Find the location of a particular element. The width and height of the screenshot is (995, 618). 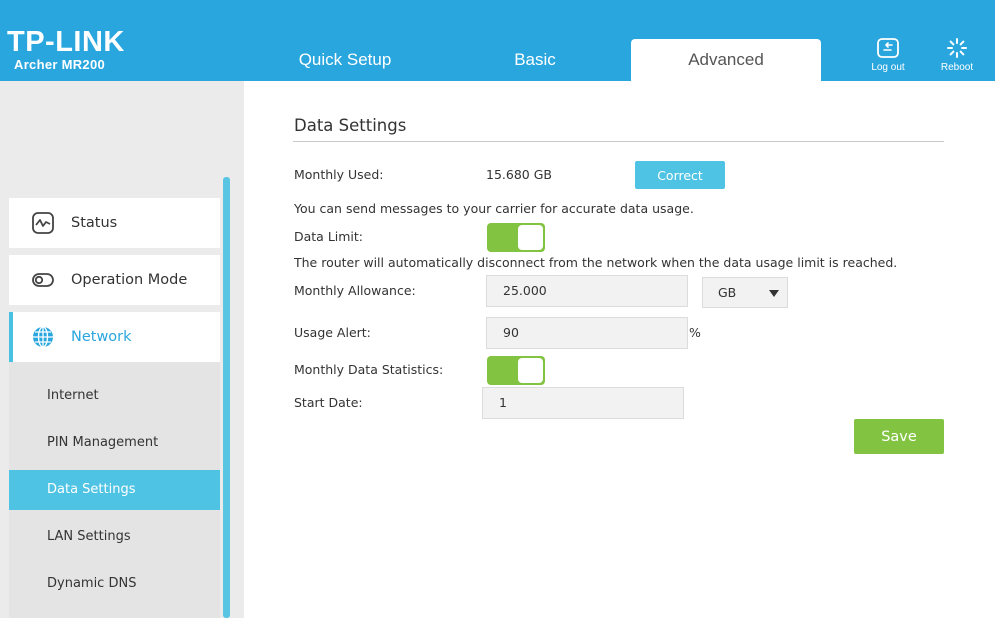

start-date-label: Start Date: is located at coordinates (328, 402).